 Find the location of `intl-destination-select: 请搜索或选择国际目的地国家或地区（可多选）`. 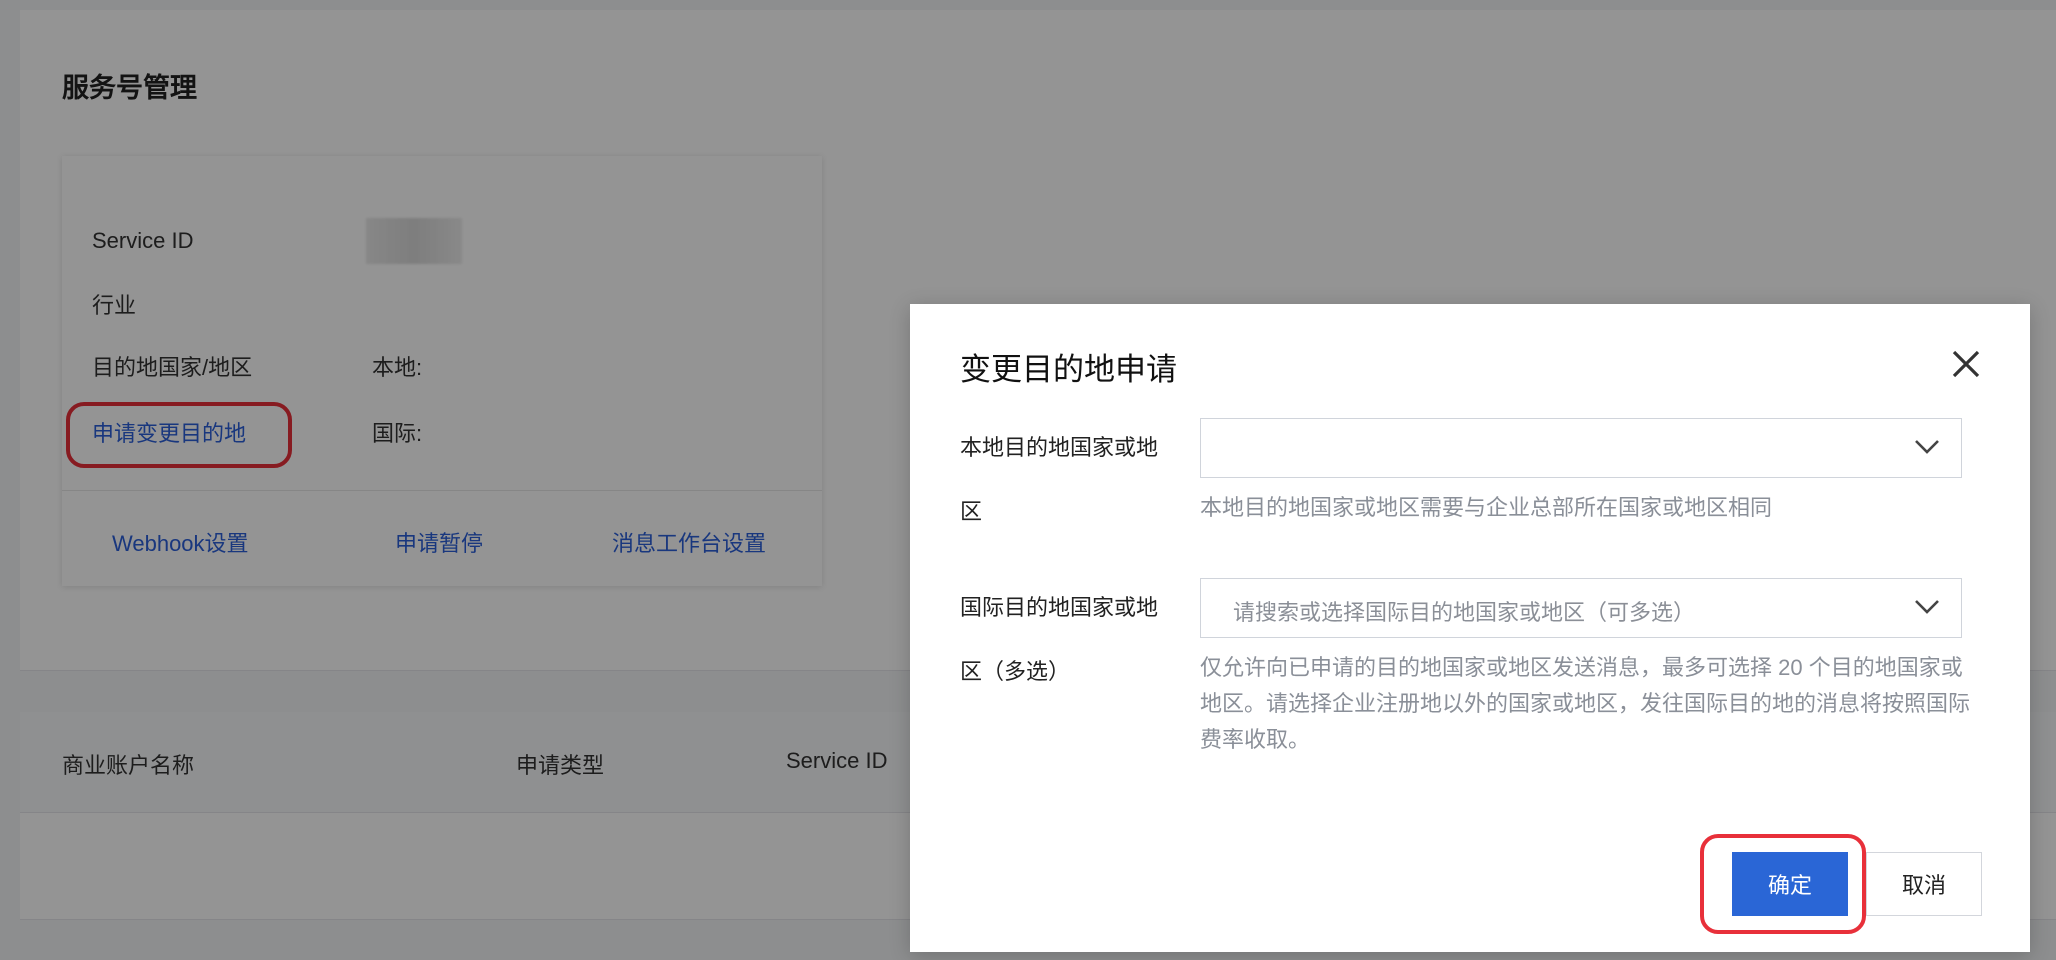

intl-destination-select: 请搜索或选择国际目的地国家或地区（可多选） is located at coordinates (1581, 608).